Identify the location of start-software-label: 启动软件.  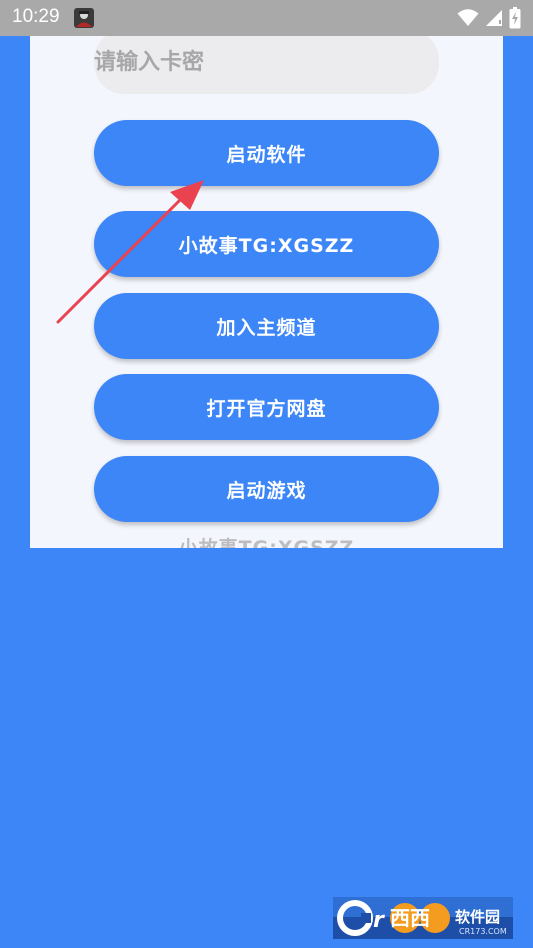
(266, 154).